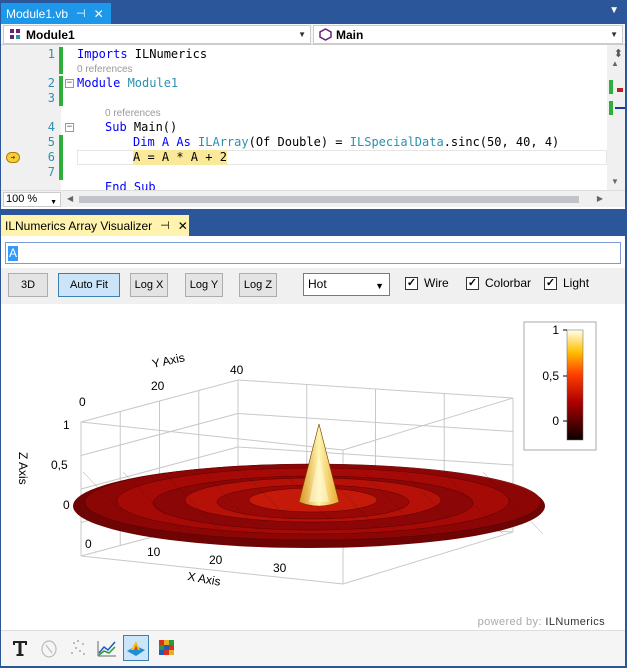 The height and width of the screenshot is (668, 627). Describe the element at coordinates (615, 181) in the screenshot. I see `scroll-down-icon: ▼` at that location.